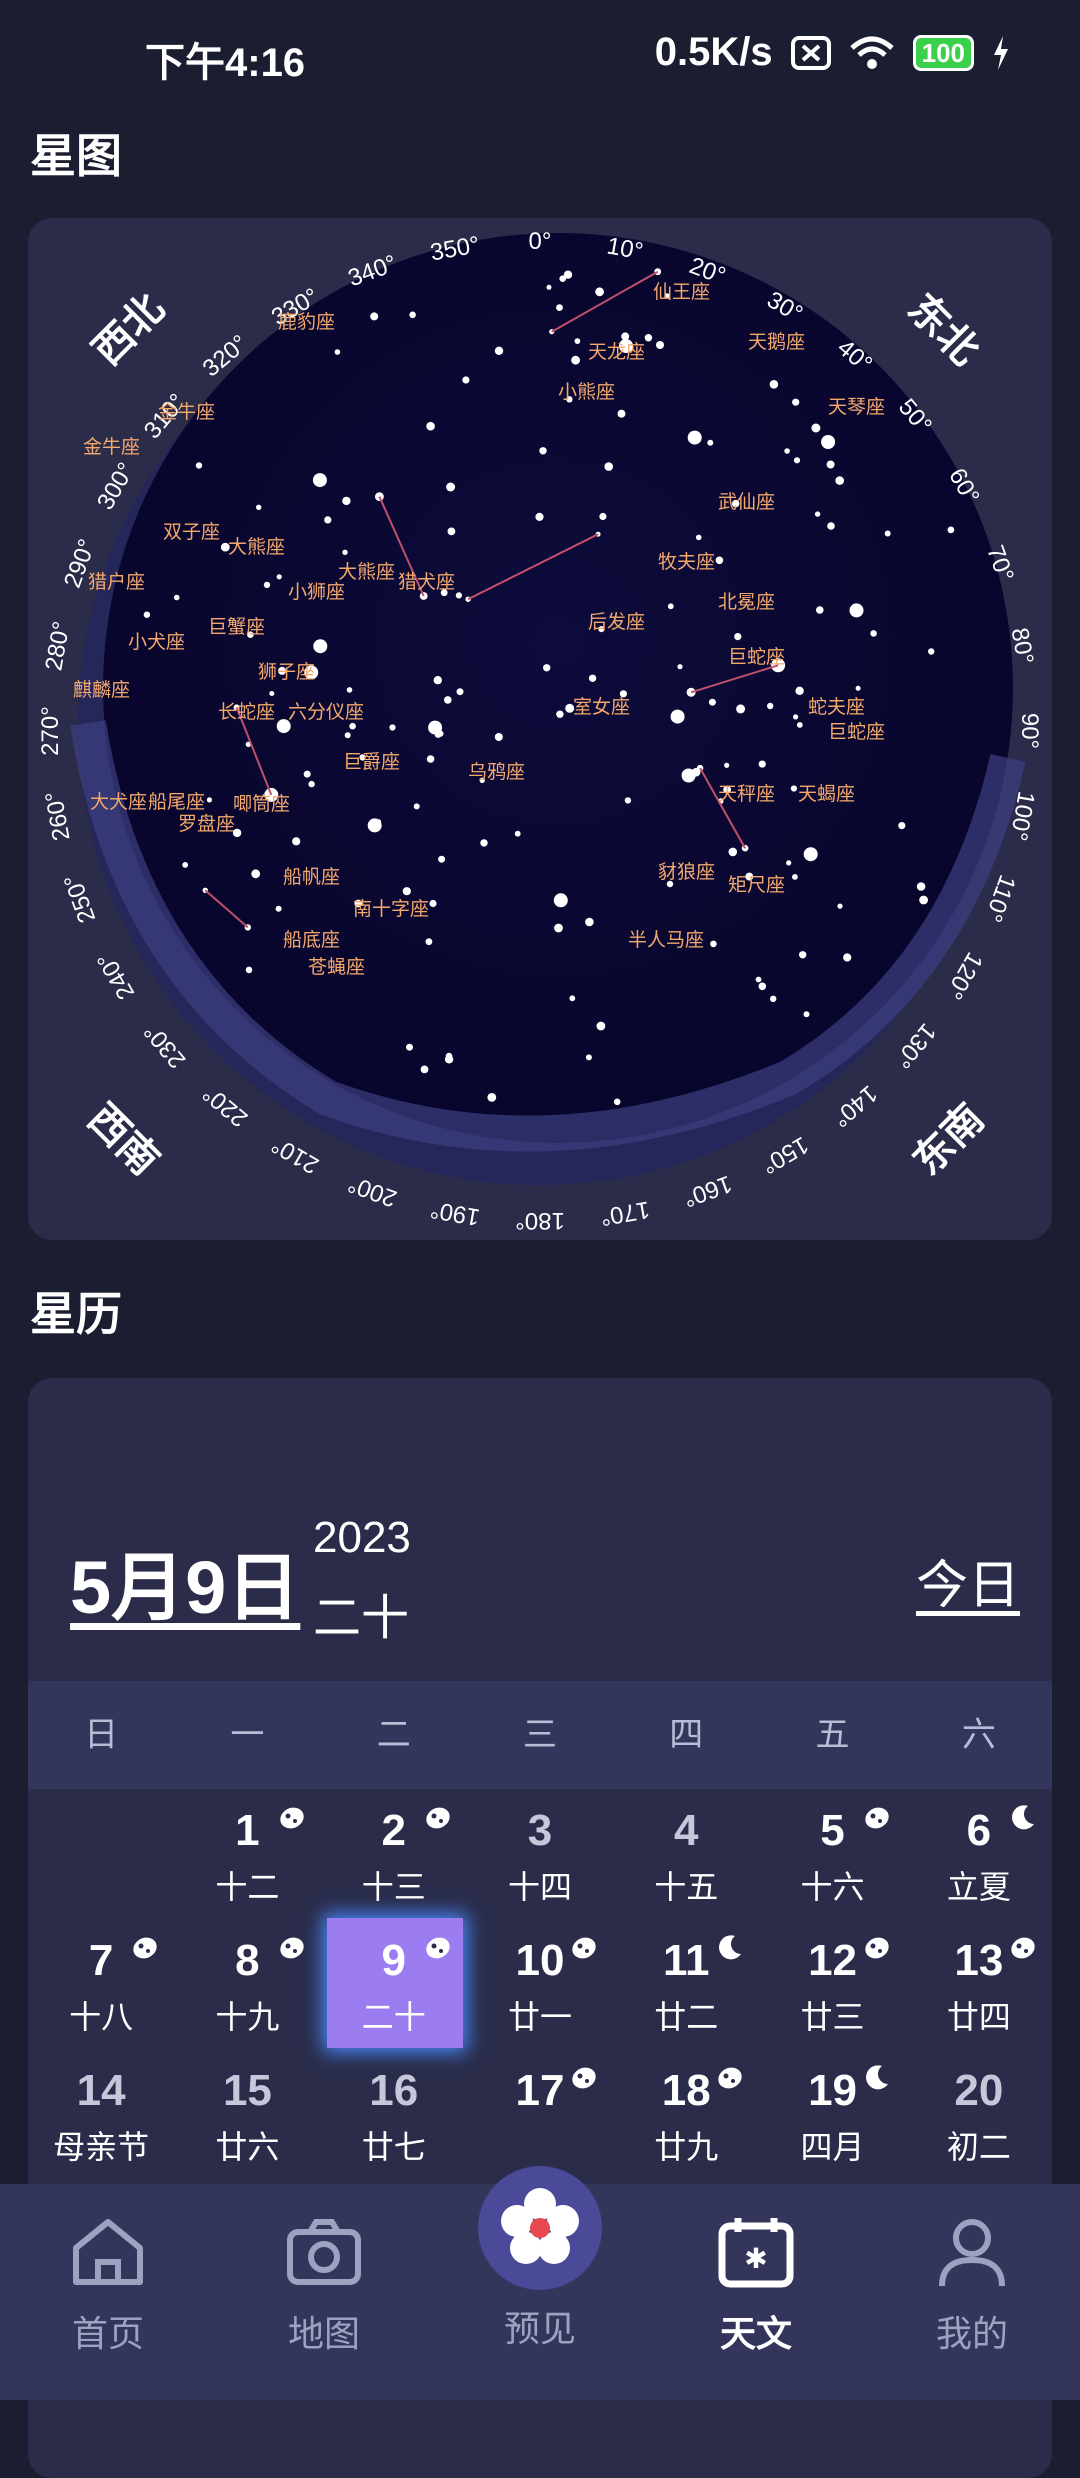 The image size is (1080, 2478). Describe the element at coordinates (540, 2113) in the screenshot. I see `calendar-day: 17` at that location.